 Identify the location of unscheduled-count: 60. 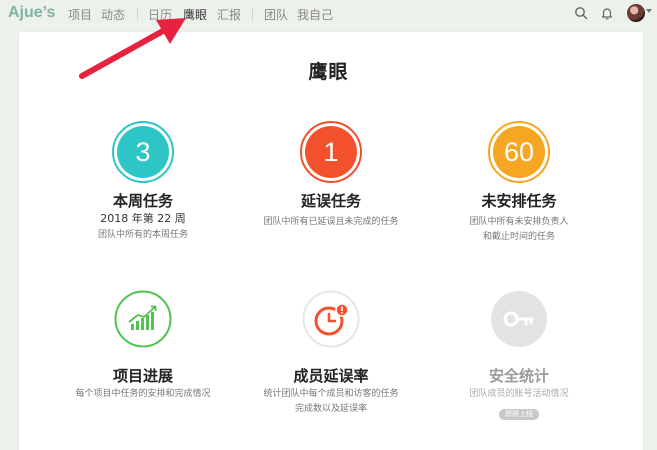
(519, 152).